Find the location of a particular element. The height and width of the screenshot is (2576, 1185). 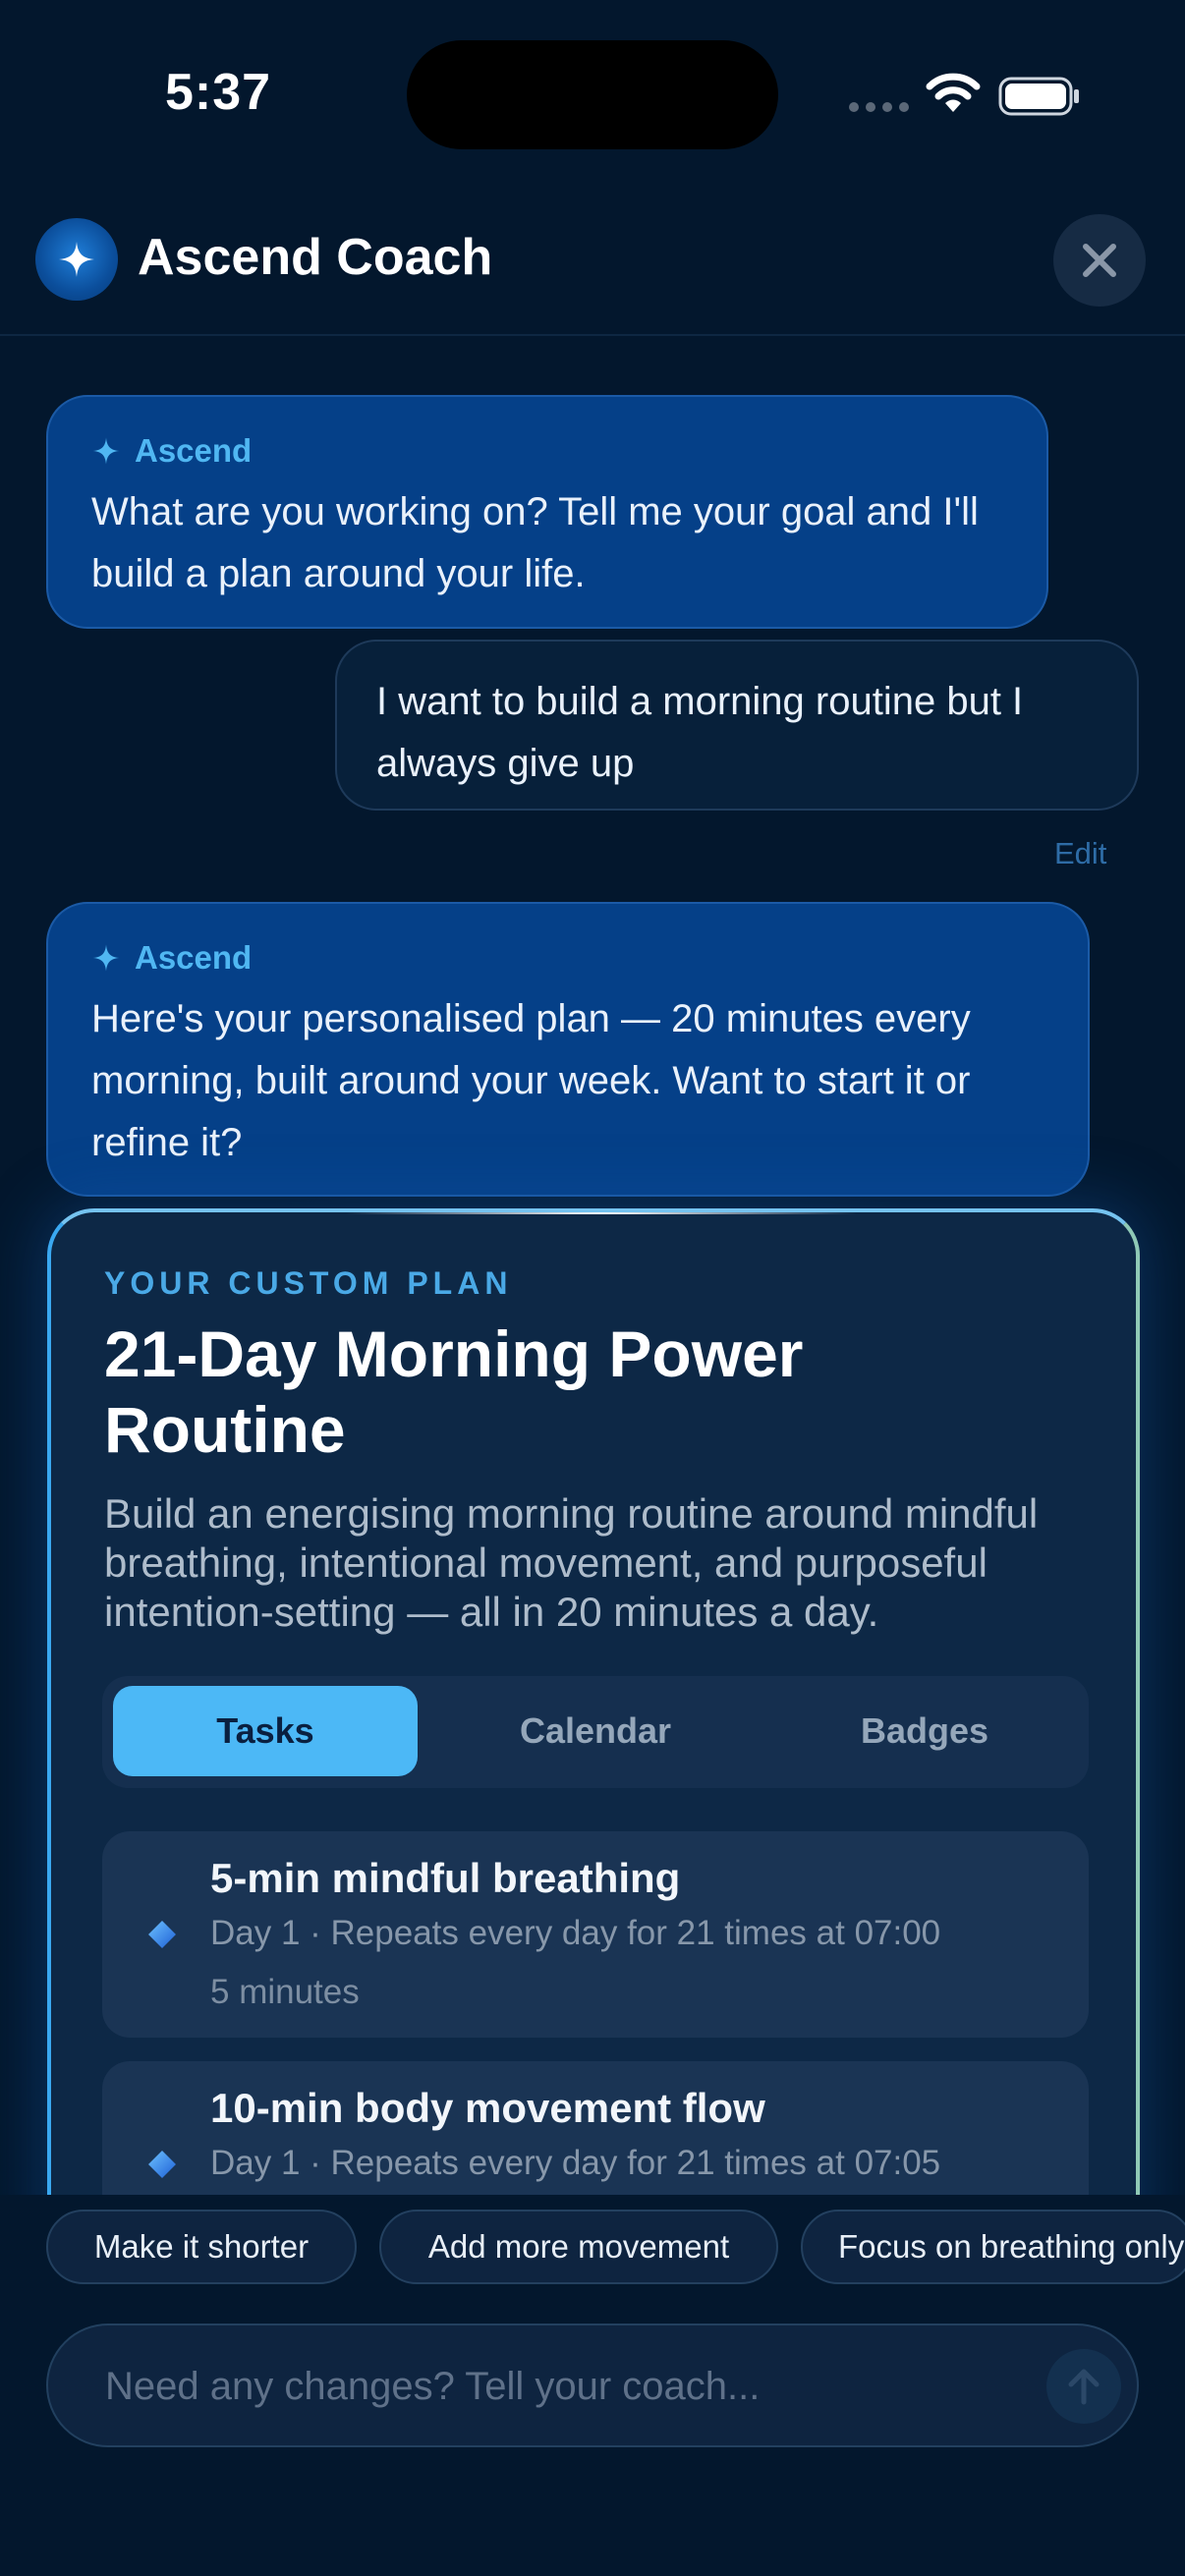

plan-tabs: Tasks Calendar Badges is located at coordinates (596, 1732).